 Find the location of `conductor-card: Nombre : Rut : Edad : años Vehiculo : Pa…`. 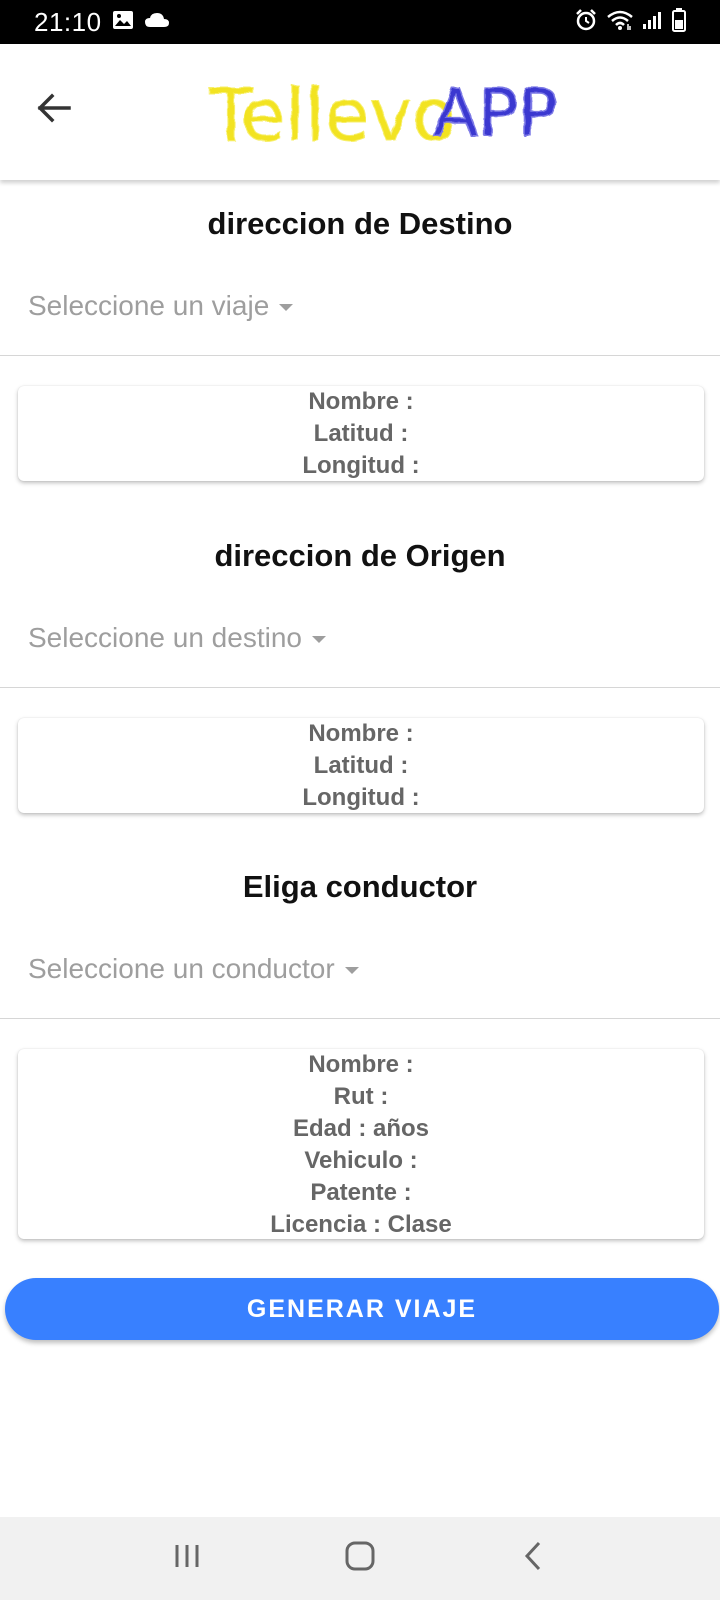

conductor-card: Nombre : Rut : Edad : años Vehiculo : Pa… is located at coordinates (361, 1144).